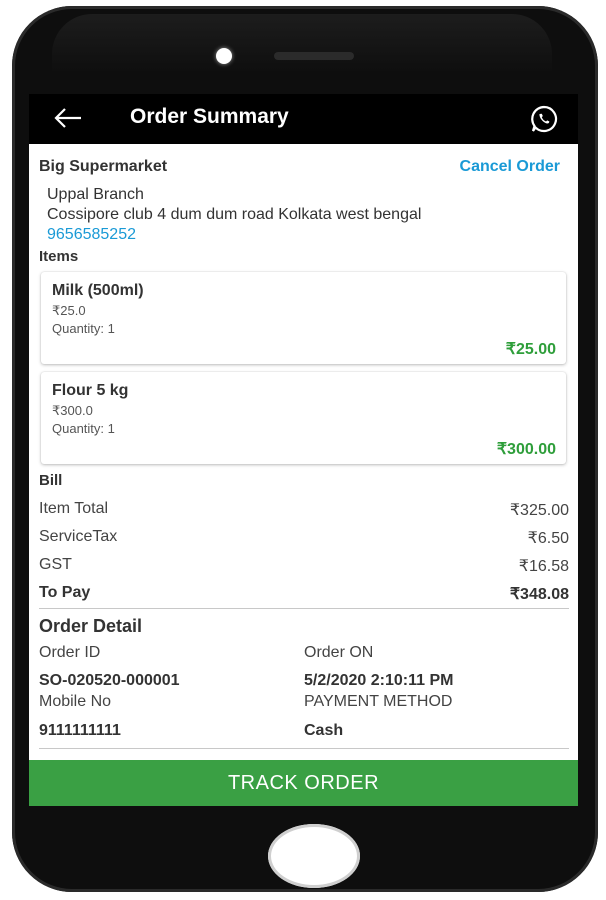 This screenshot has width=606, height=900. I want to click on order-on-value: 5/2/2020 2:10:11 PM, so click(379, 680).